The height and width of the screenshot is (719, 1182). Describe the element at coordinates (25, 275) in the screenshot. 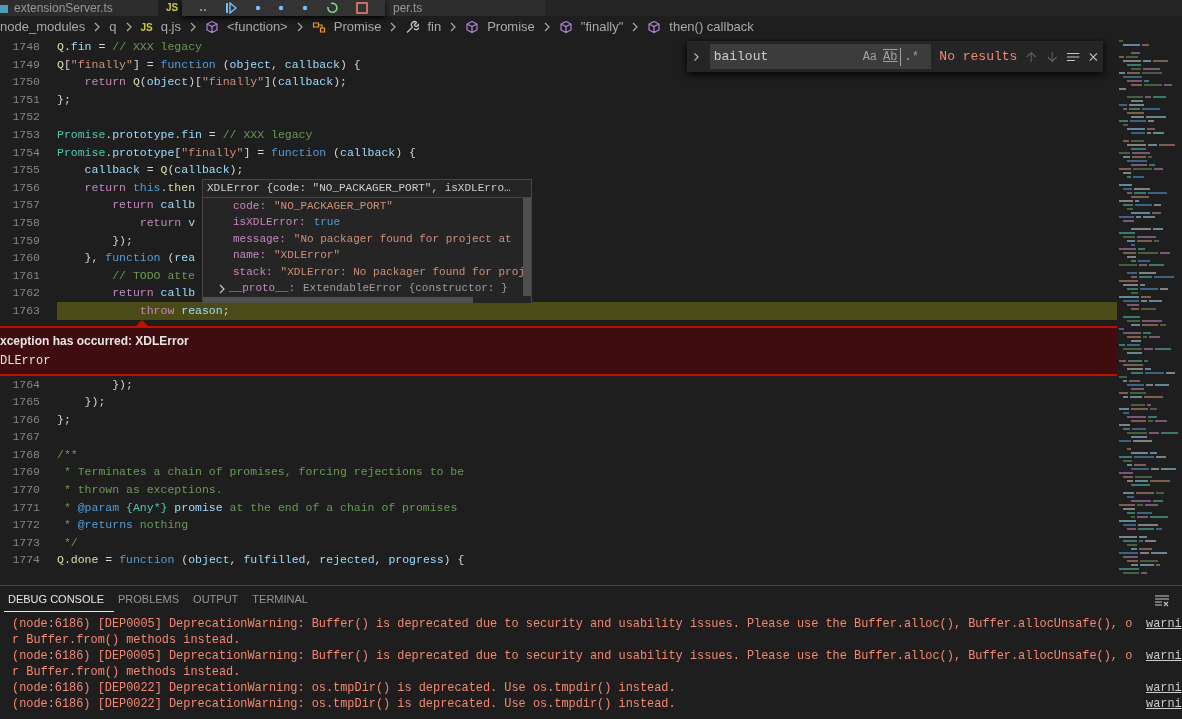

I see `line-number: 1761` at that location.